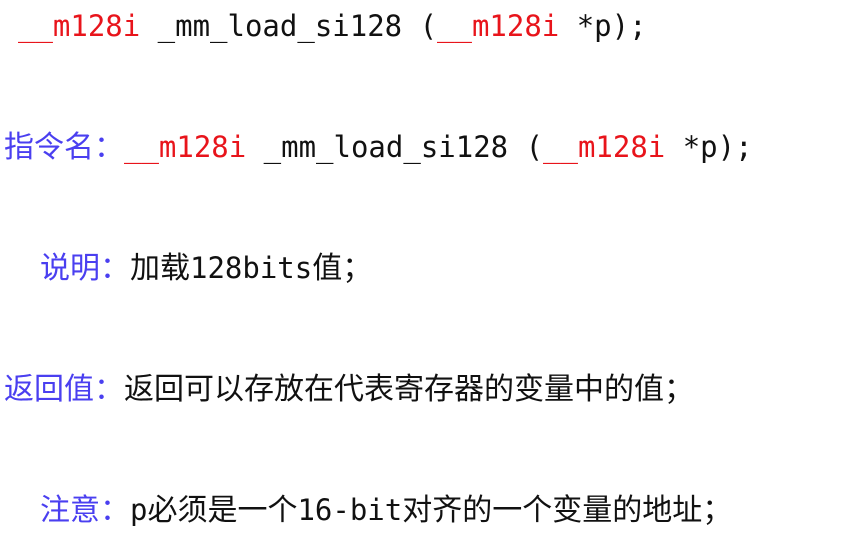 This screenshot has height=546, width=859. What do you see at coordinates (85, 510) in the screenshot?
I see `note-label: 注意：` at bounding box center [85, 510].